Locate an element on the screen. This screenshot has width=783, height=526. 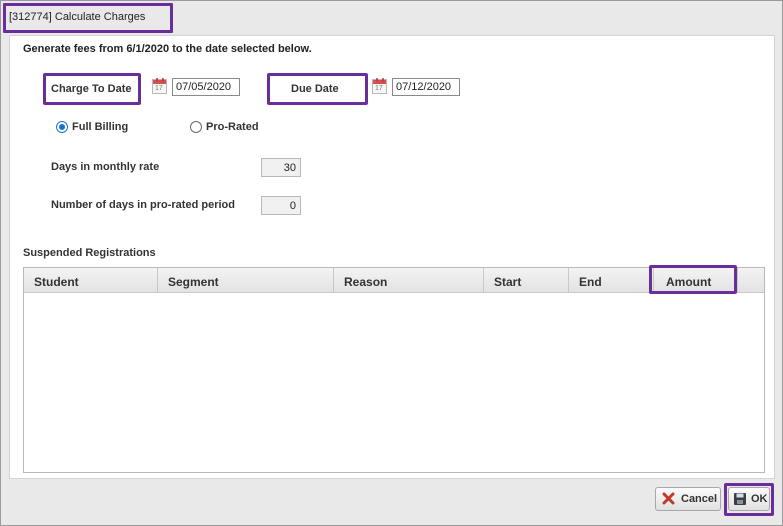
days-in-monthly-rate-input is located at coordinates (281, 167).